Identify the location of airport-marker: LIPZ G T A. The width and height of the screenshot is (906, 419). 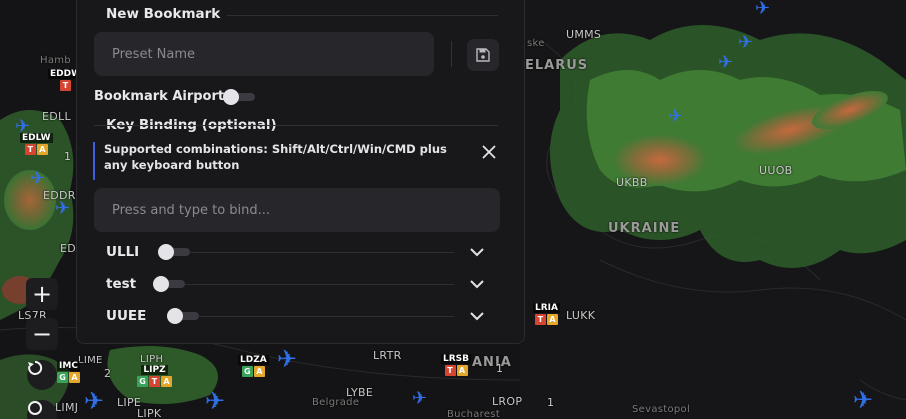
(154, 376).